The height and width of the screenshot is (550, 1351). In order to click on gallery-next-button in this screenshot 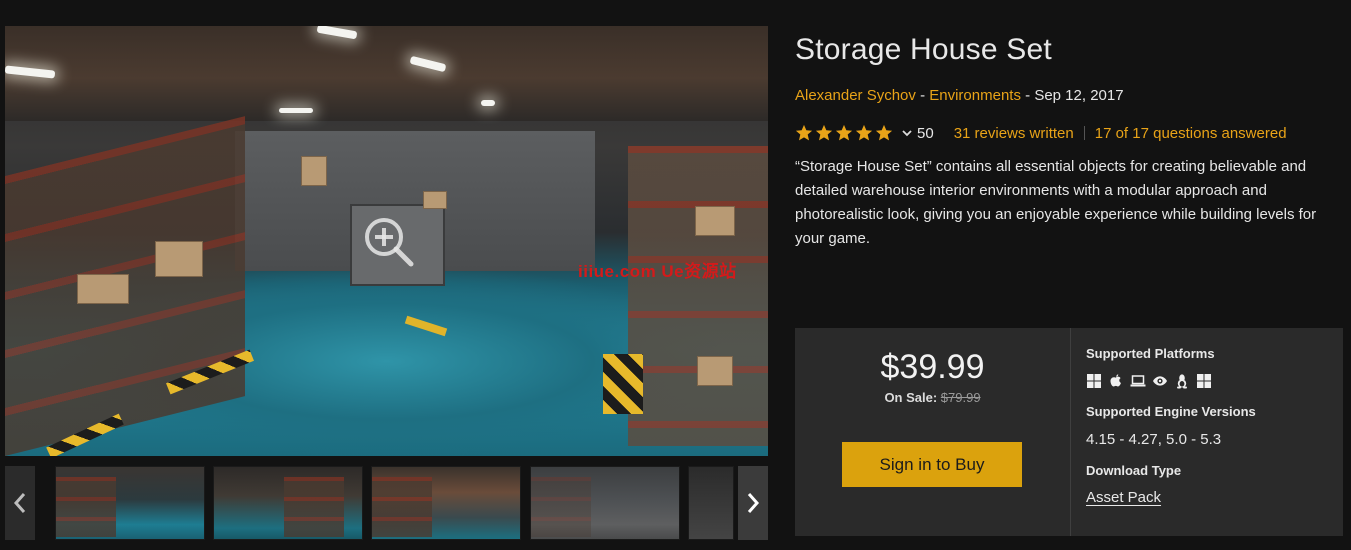, I will do `click(753, 503)`.